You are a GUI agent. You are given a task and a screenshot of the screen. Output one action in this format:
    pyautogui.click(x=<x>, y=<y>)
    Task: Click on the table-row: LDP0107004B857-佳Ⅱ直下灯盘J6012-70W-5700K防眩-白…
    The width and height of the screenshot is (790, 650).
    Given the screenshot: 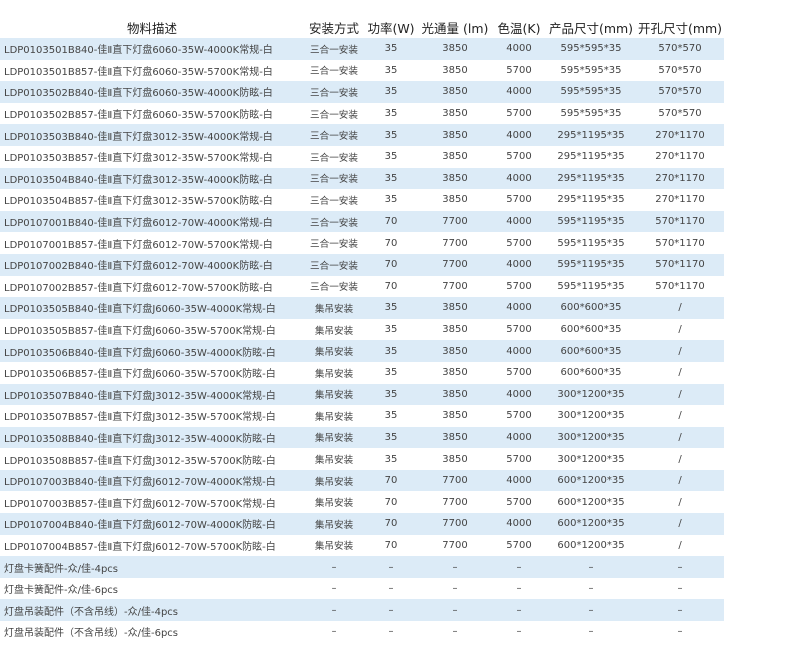 What is the action you would take?
    pyautogui.click(x=362, y=546)
    